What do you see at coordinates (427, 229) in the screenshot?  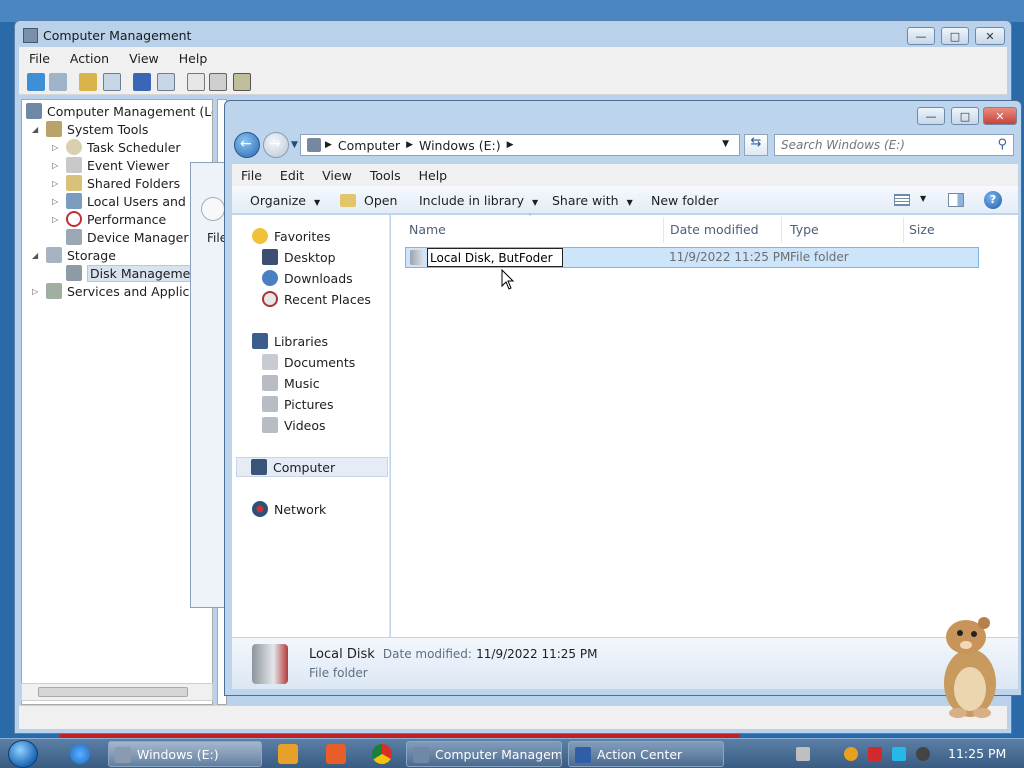 I see `column-header-name: Name` at bounding box center [427, 229].